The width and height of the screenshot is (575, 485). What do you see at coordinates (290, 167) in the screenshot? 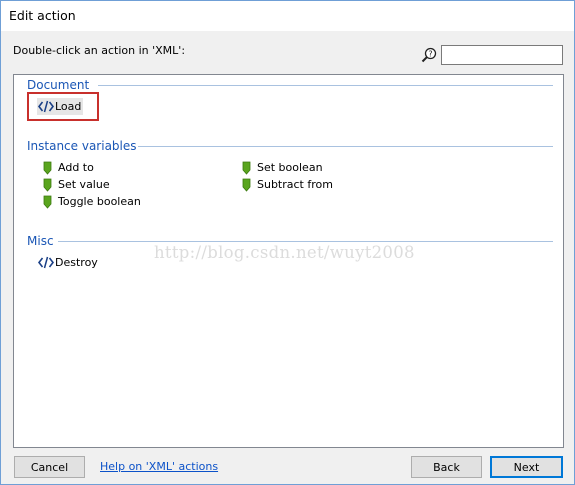
I see `action-label: Set boolean` at bounding box center [290, 167].